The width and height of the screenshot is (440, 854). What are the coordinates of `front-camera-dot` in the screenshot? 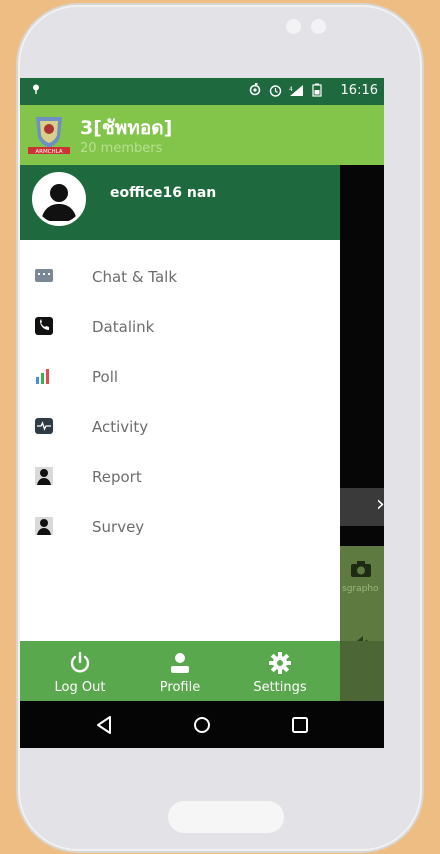 It's located at (293, 26).